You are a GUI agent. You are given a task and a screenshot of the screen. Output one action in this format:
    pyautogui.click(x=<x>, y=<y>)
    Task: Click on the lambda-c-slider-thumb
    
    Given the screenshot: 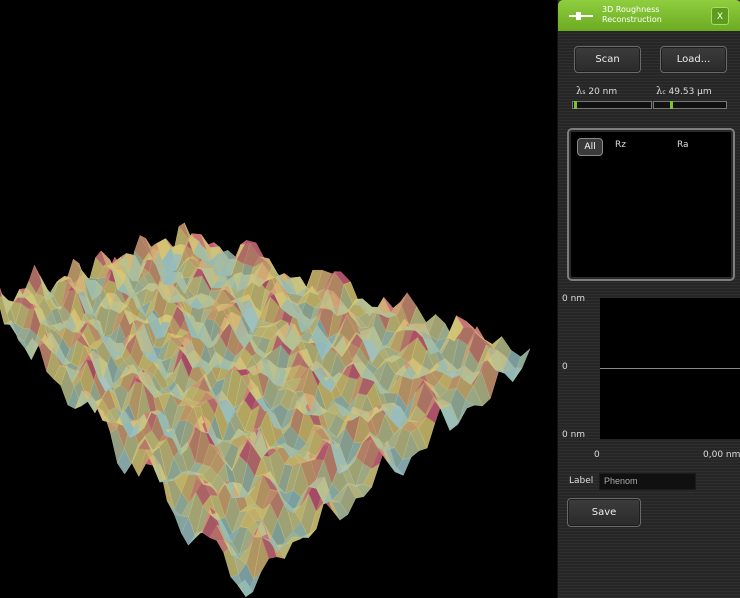 What is the action you would take?
    pyautogui.click(x=671, y=105)
    